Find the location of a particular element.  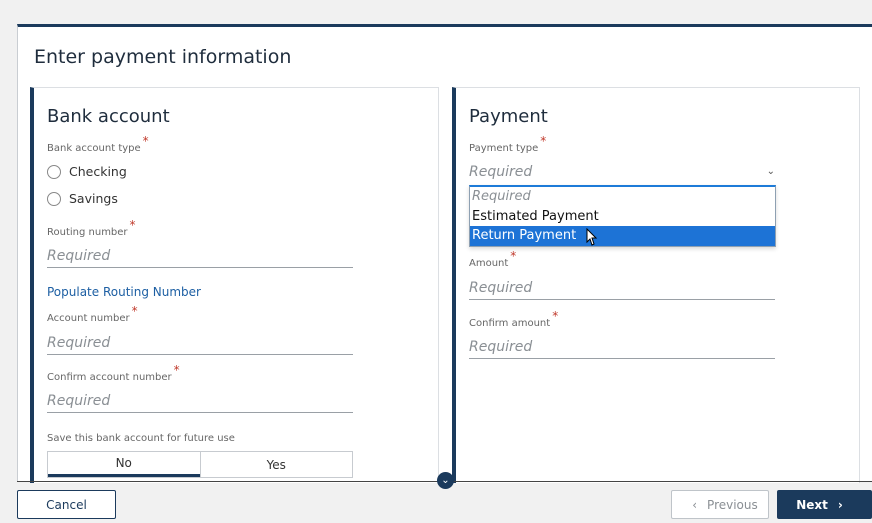

confirm-amount-label: Confirm amount* is located at coordinates (514, 319).